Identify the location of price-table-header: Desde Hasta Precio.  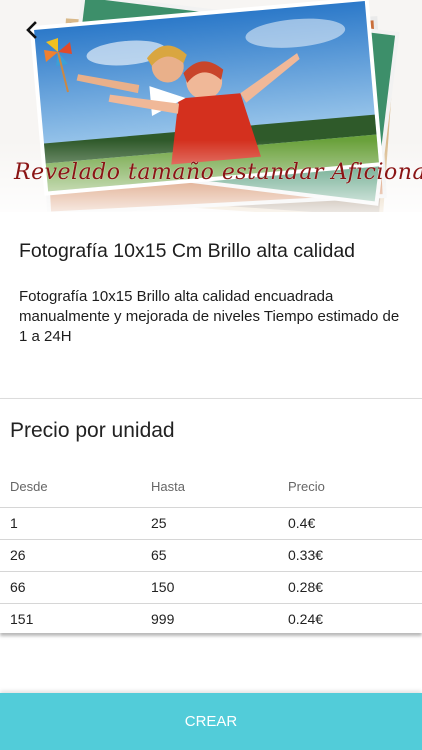
(211, 488).